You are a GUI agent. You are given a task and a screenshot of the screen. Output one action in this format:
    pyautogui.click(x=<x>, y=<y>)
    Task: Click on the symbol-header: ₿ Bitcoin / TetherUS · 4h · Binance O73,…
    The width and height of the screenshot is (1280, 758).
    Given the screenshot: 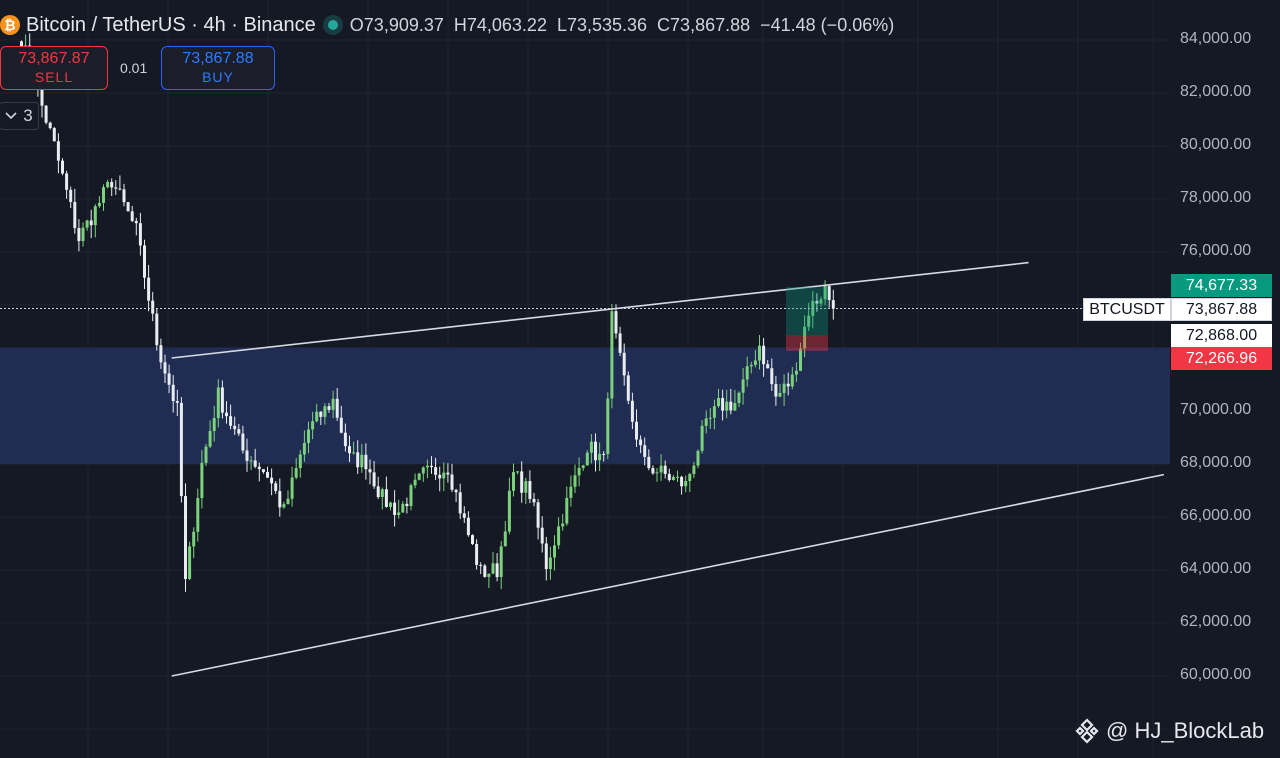 What is the action you would take?
    pyautogui.click(x=447, y=25)
    